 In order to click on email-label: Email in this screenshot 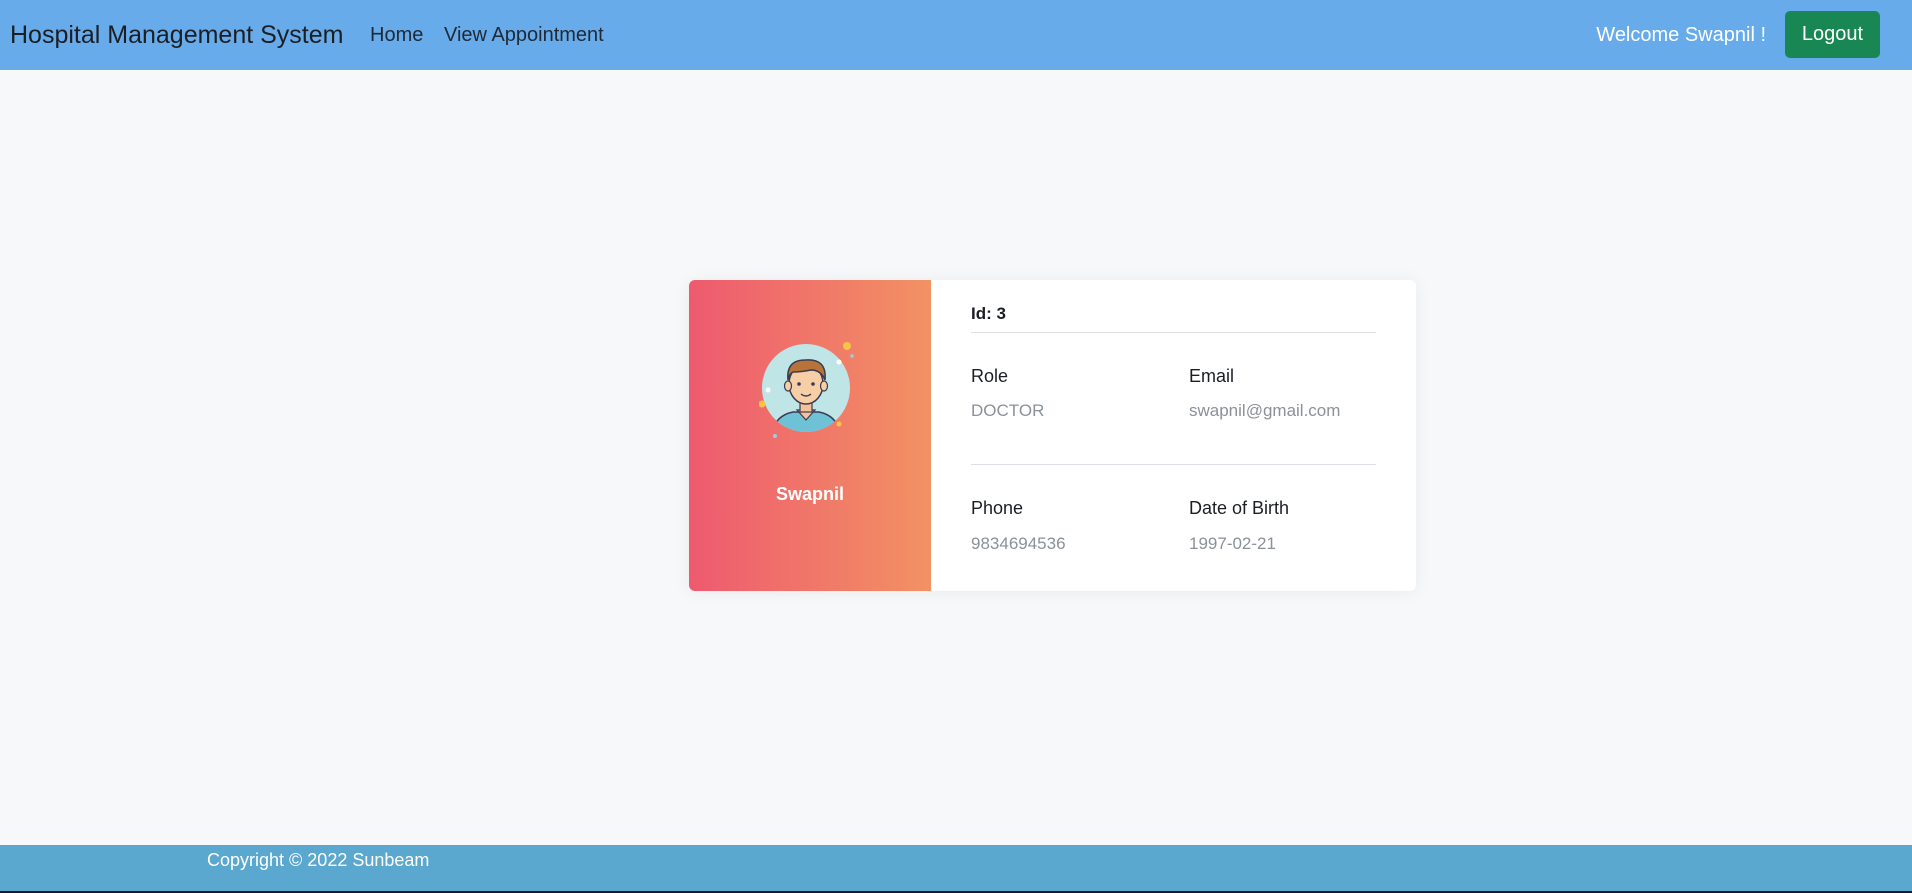, I will do `click(1212, 376)`.